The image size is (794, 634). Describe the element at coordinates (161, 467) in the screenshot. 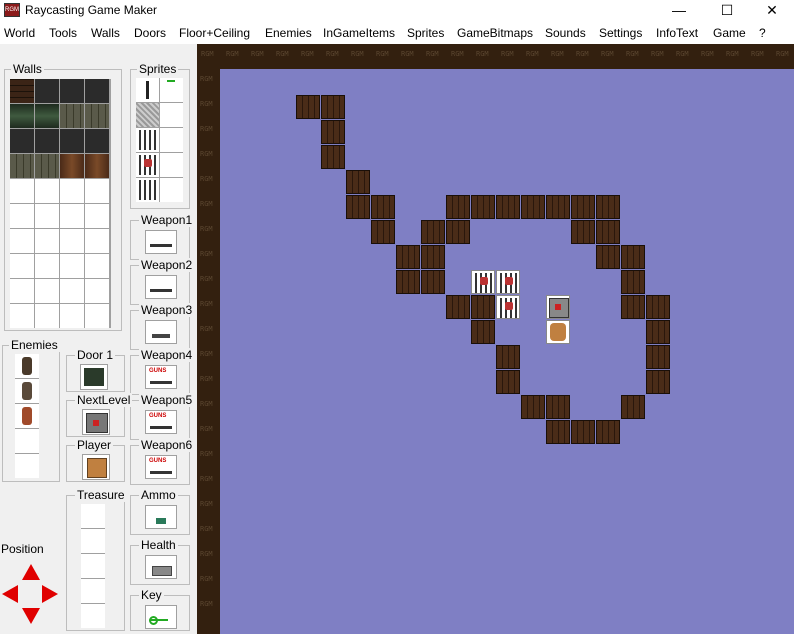

I see `weapon6-slot: GUNS` at that location.